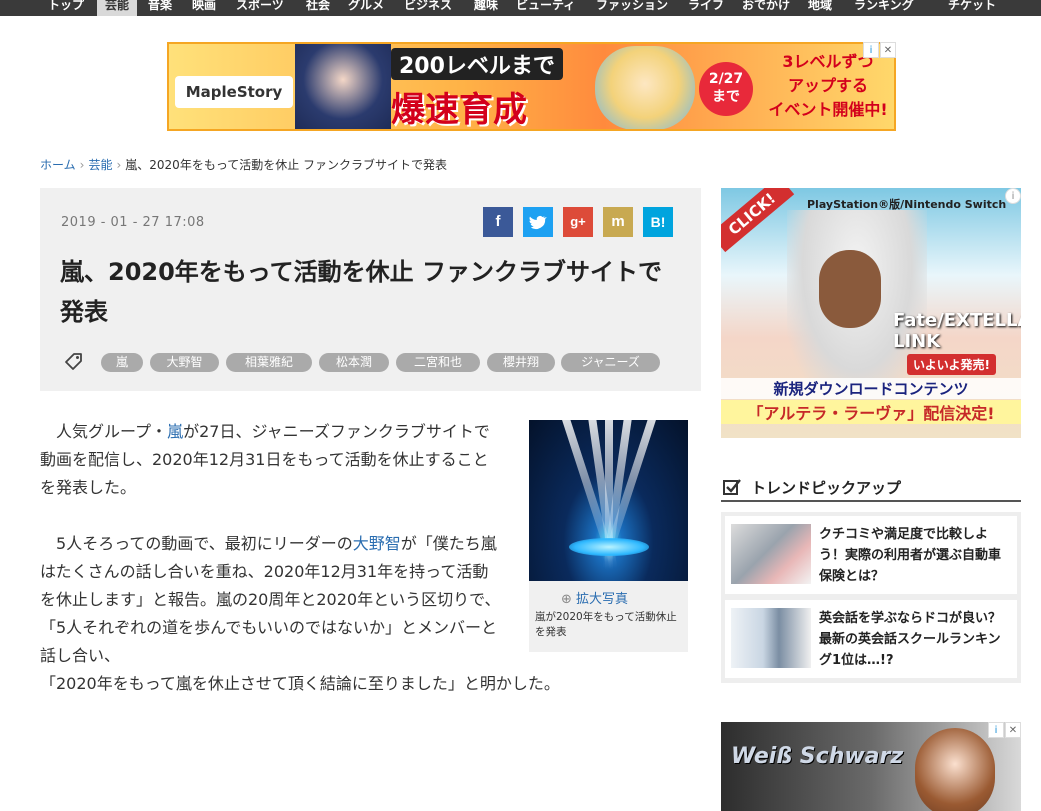 The height and width of the screenshot is (811, 1041). What do you see at coordinates (910, 555) in the screenshot?
I see `trend-item-text: クチコミや満足度で比較しよう！実際の利用者が選ぶ自動車保険とは？` at bounding box center [910, 555].